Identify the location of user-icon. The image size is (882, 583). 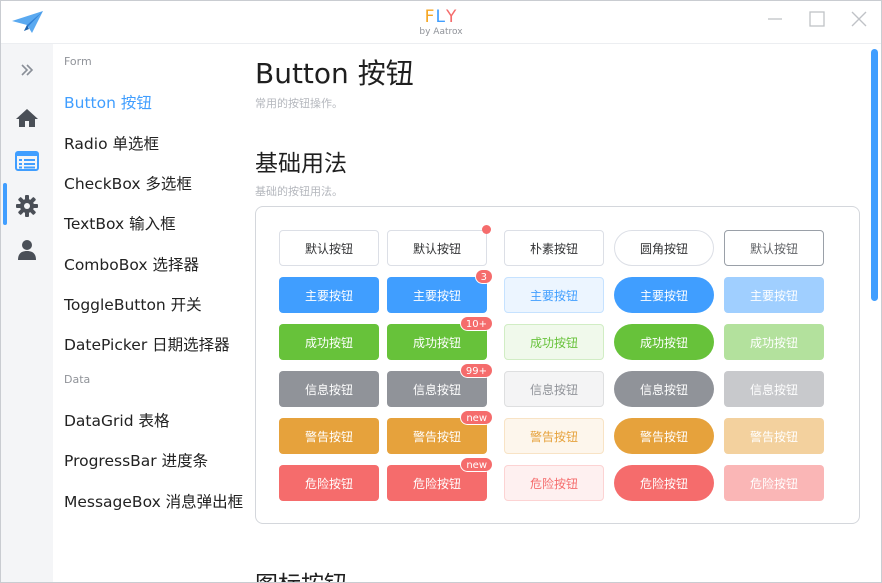
(27, 250).